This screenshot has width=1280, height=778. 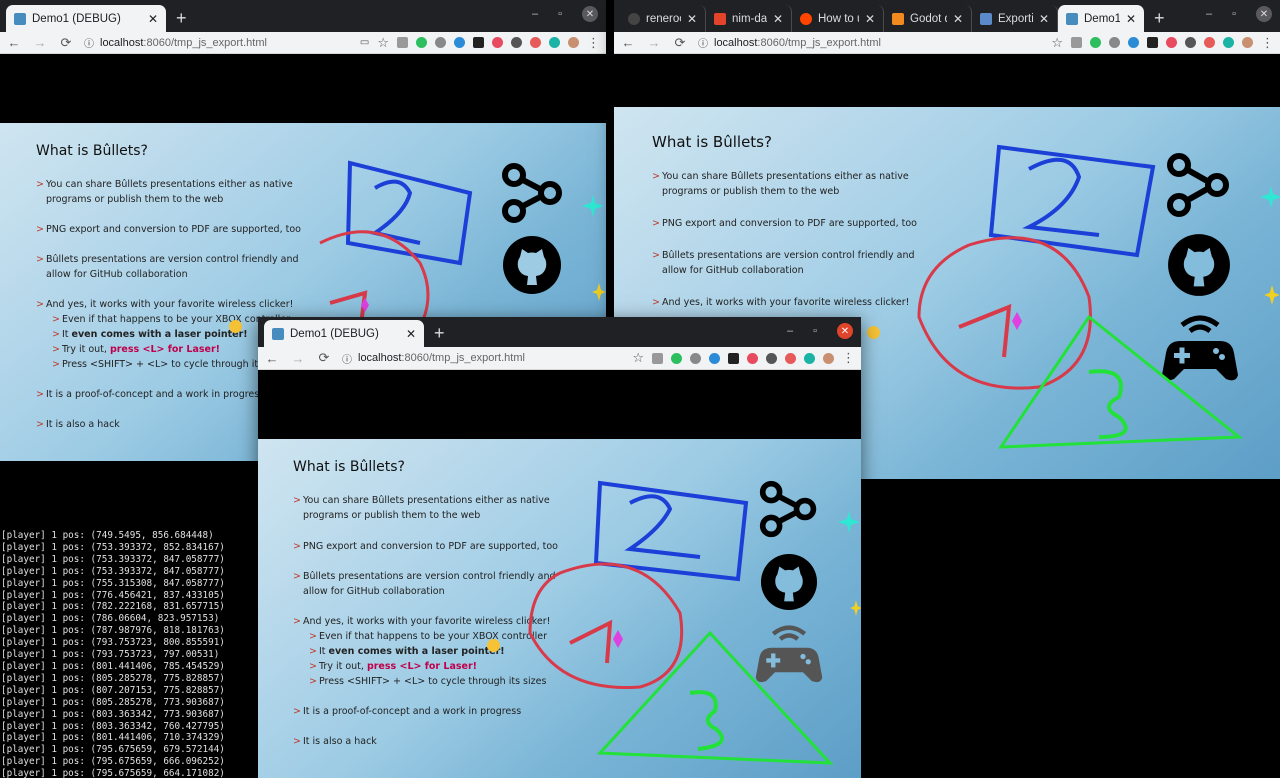 I want to click on tab-renerocks: renerocks✕, so click(x=663, y=18).